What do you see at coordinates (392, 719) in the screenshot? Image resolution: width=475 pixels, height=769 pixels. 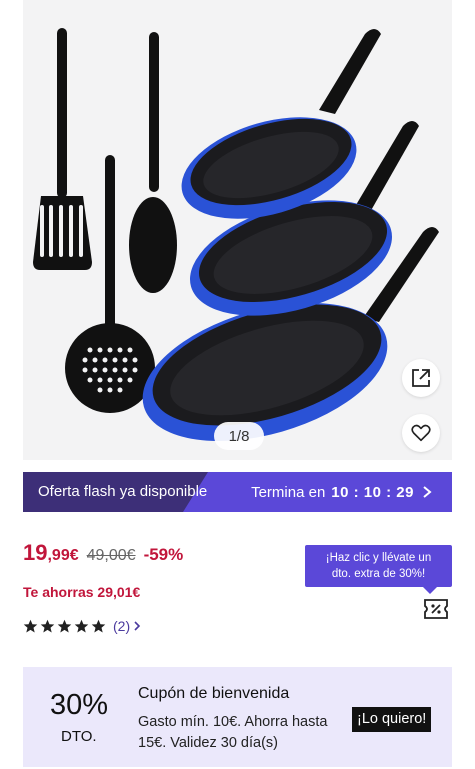 I see `claim-coupon-button: ¡Lo quiero!` at bounding box center [392, 719].